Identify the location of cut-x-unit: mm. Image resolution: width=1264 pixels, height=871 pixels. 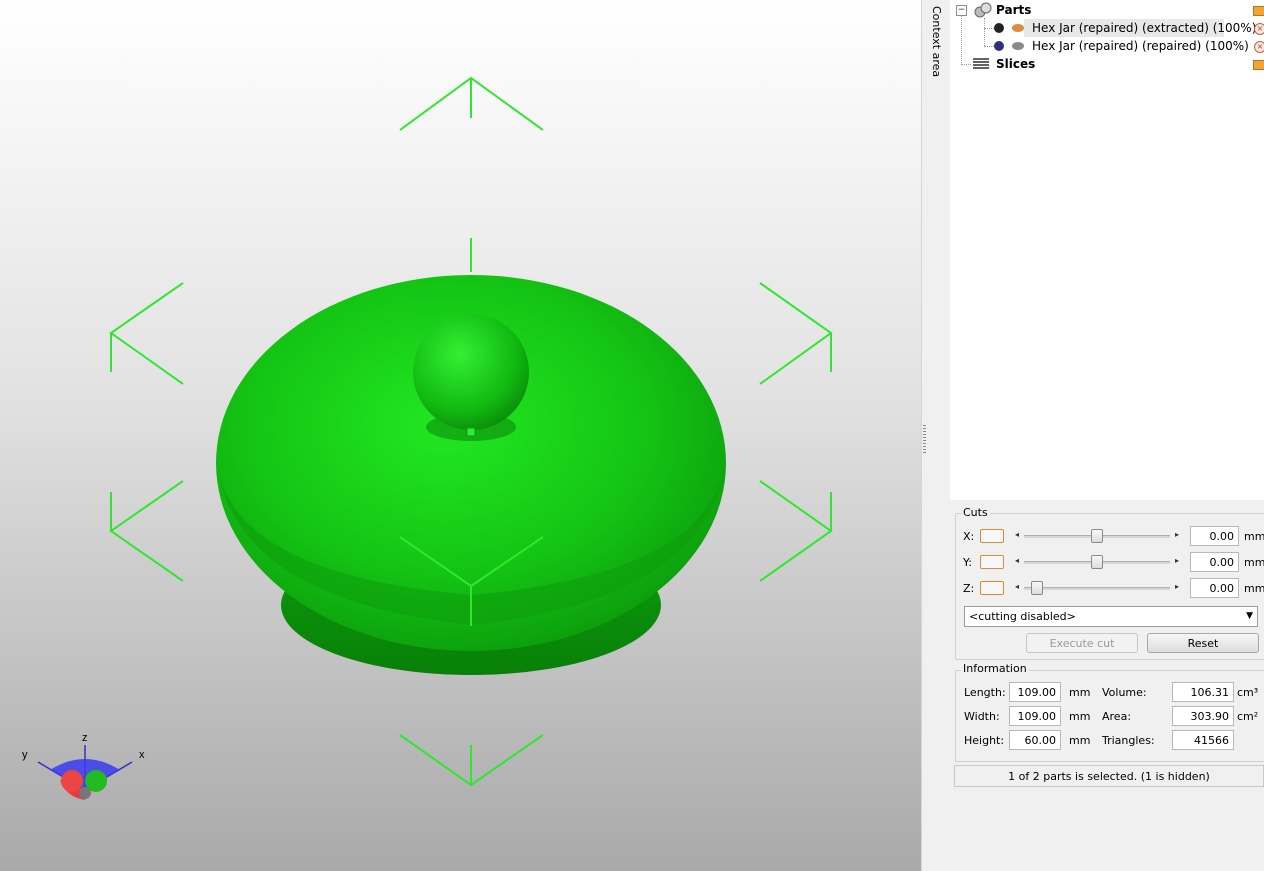
(1254, 536).